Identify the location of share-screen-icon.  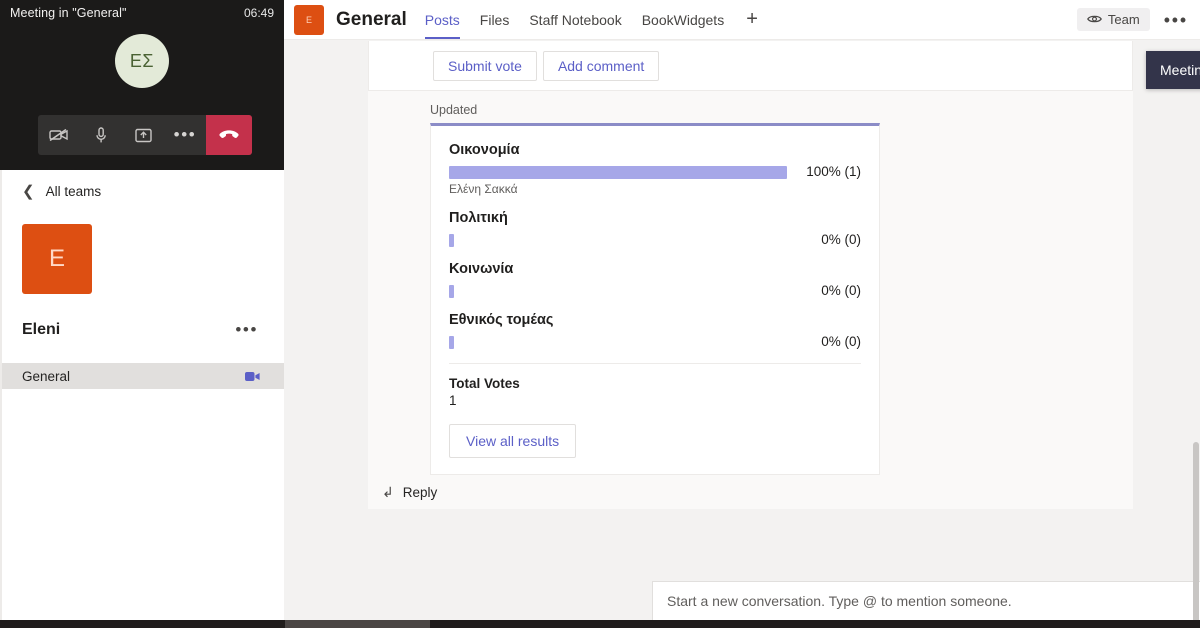
(143, 135).